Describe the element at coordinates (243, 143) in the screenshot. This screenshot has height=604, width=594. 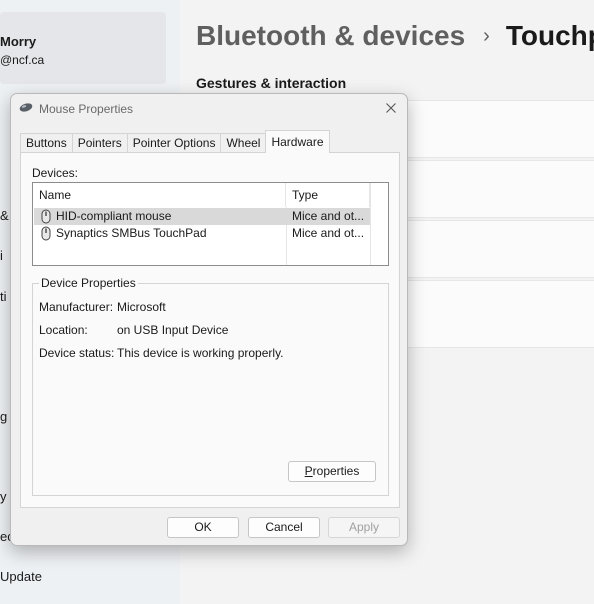
I see `tab-wheel: Wheel` at that location.